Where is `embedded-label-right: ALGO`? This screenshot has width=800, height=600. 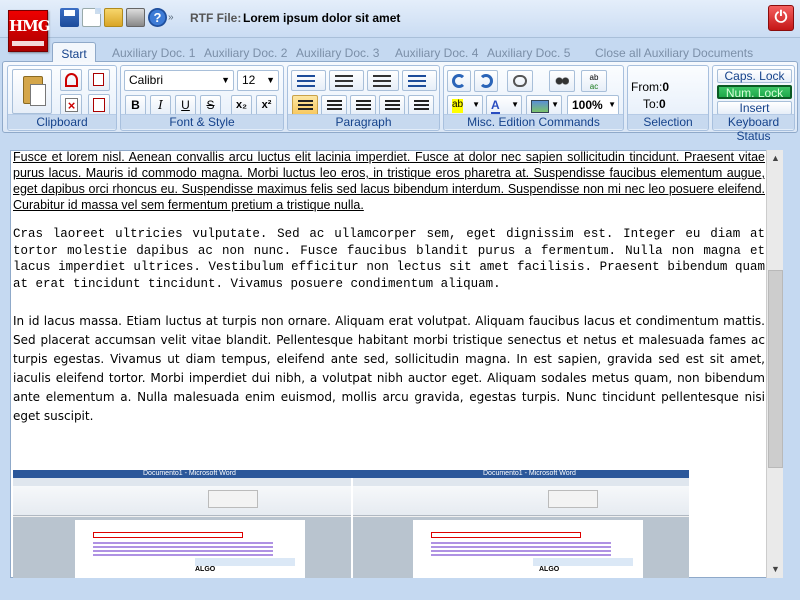 embedded-label-right: ALGO is located at coordinates (549, 569).